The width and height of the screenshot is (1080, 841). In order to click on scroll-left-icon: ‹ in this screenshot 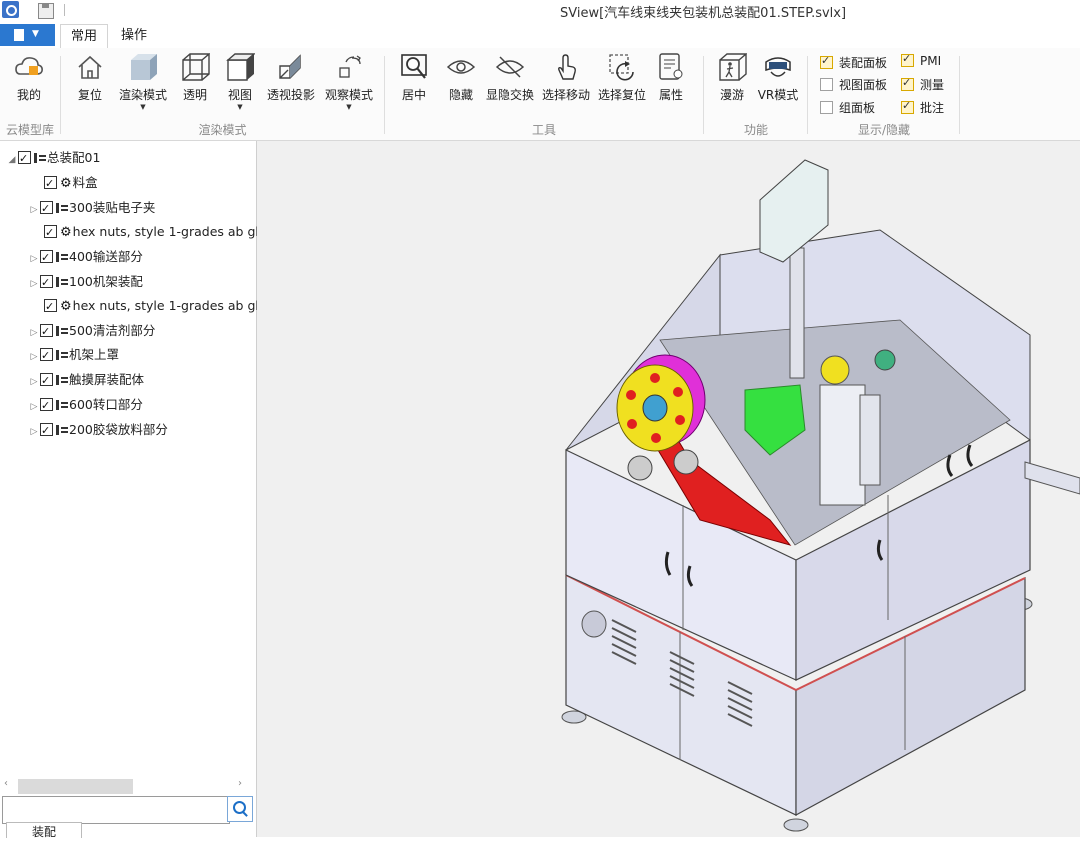, I will do `click(6, 783)`.